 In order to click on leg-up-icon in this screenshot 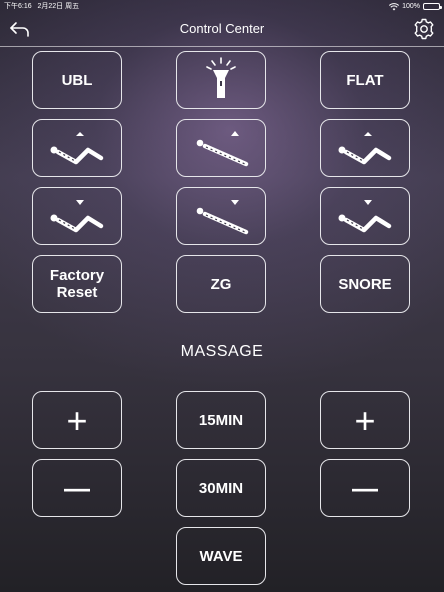, I will do `click(365, 148)`.